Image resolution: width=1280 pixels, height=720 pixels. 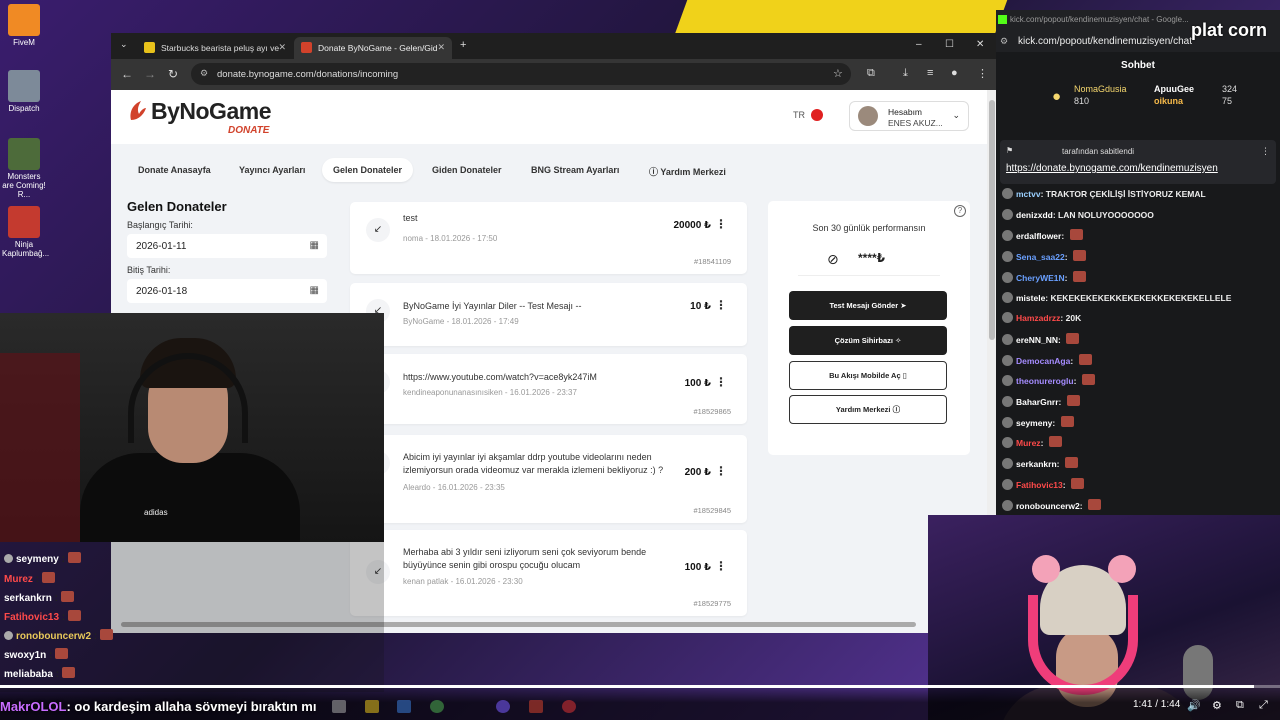 What do you see at coordinates (1141, 298) in the screenshot?
I see `chat-text: KEKEKEKEKEKKEKEKEKKEKEKEKELLELE` at bounding box center [1141, 298].